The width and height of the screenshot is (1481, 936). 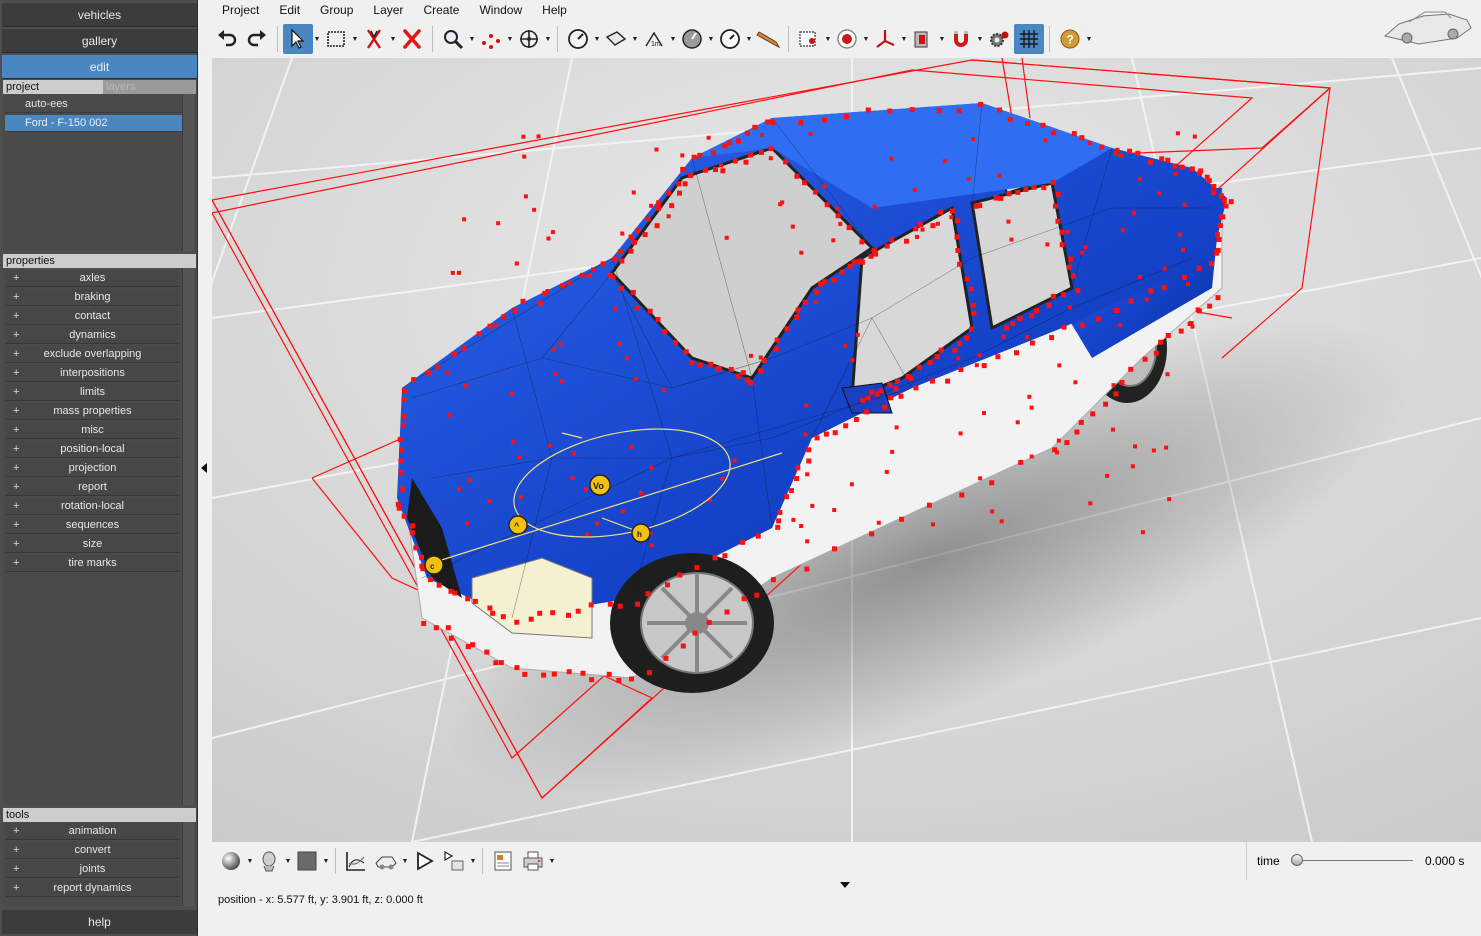 I want to click on property-sequences: + sequences, so click(x=92, y=525).